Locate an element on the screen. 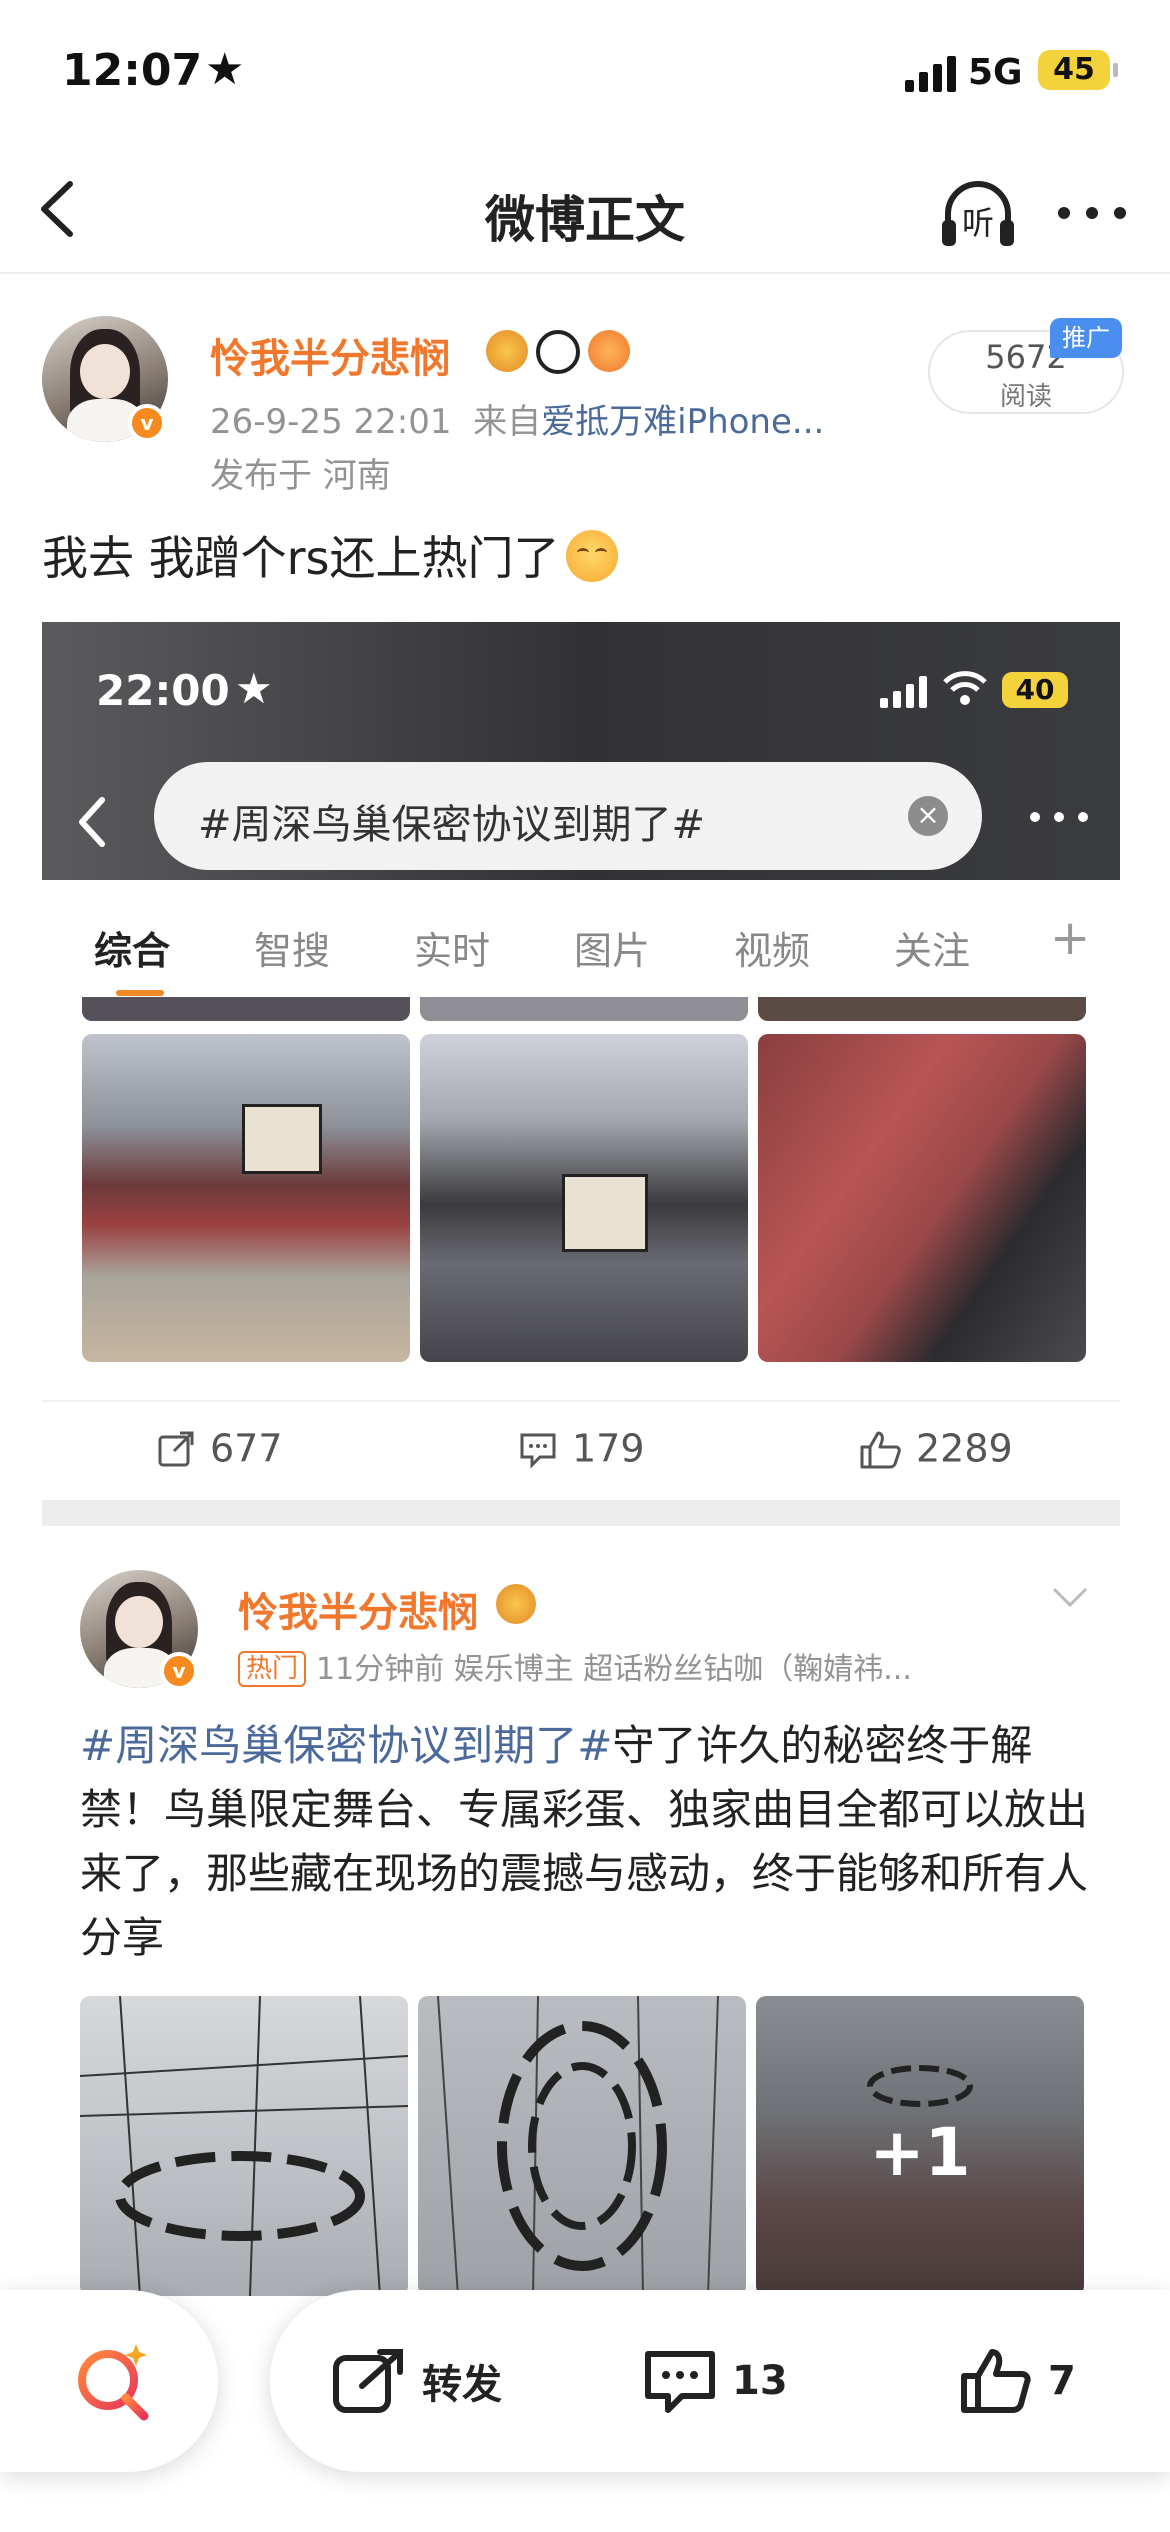 Image resolution: width=1170 pixels, height=2532 pixels. source-prefix: 来自 is located at coordinates (507, 422).